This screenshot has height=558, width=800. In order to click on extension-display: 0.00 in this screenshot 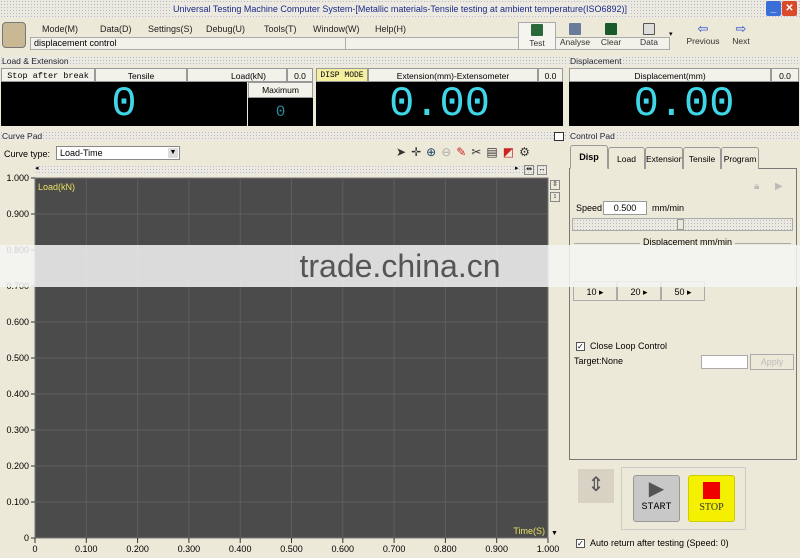, I will do `click(439, 104)`.